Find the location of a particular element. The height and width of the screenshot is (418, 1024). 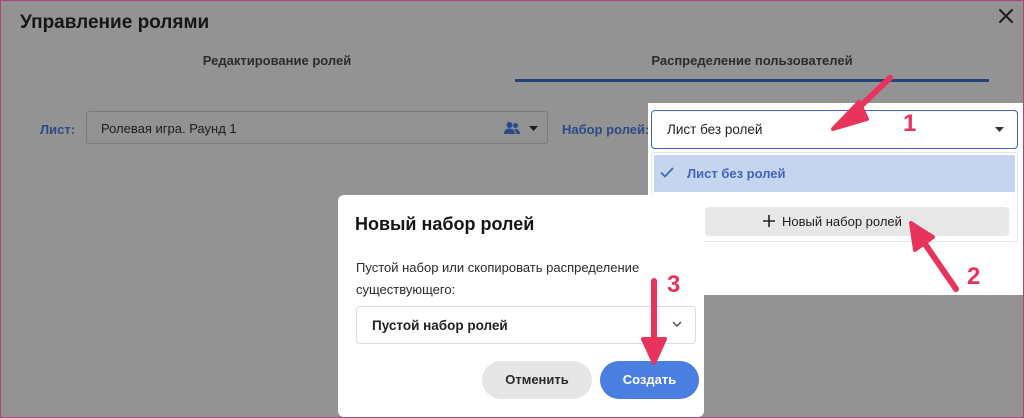

role-set-option-label: Лист без ролей is located at coordinates (736, 173).